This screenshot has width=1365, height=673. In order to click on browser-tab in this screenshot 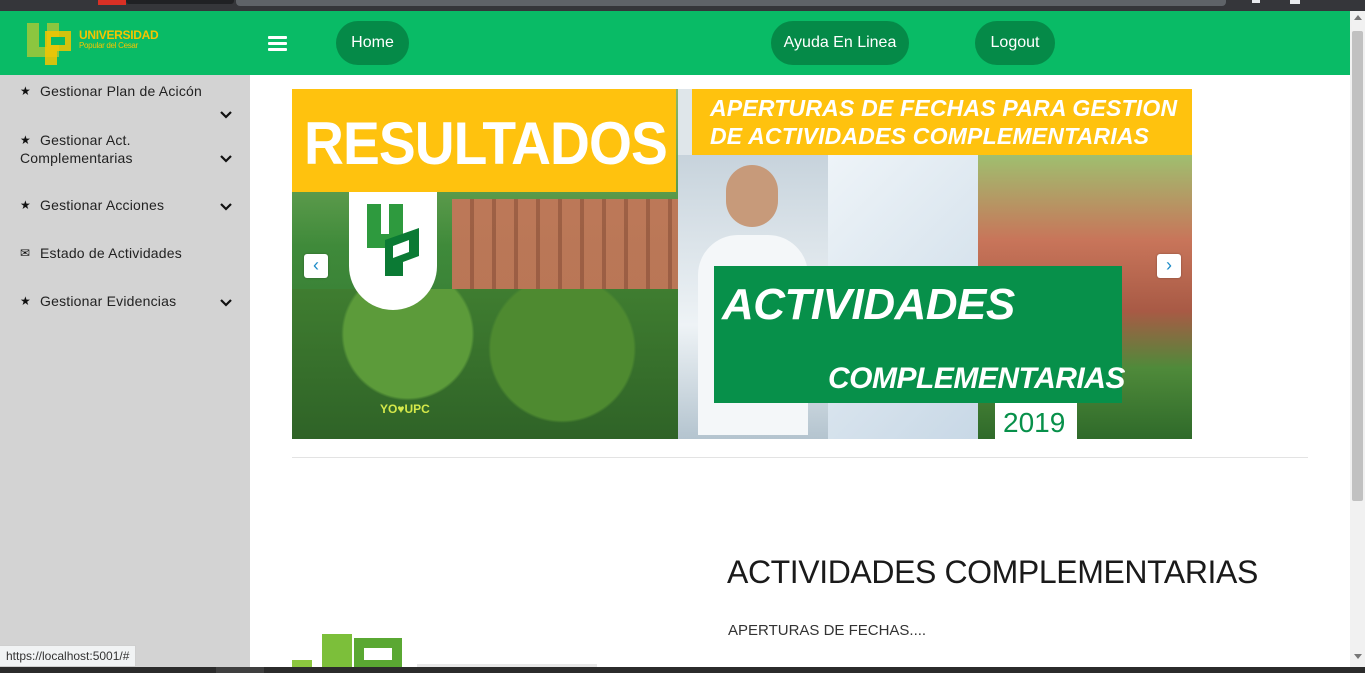, I will do `click(180, 2)`.